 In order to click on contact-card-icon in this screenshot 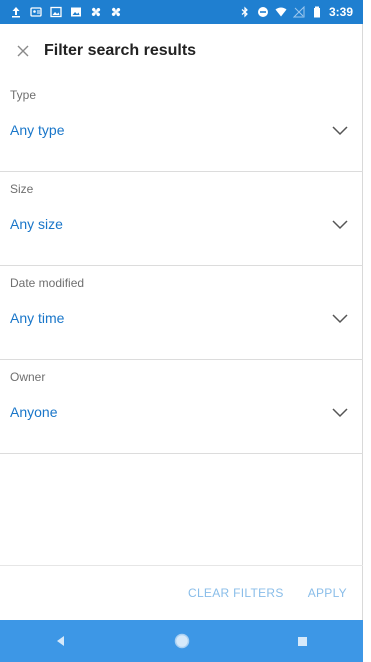, I will do `click(36, 12)`.